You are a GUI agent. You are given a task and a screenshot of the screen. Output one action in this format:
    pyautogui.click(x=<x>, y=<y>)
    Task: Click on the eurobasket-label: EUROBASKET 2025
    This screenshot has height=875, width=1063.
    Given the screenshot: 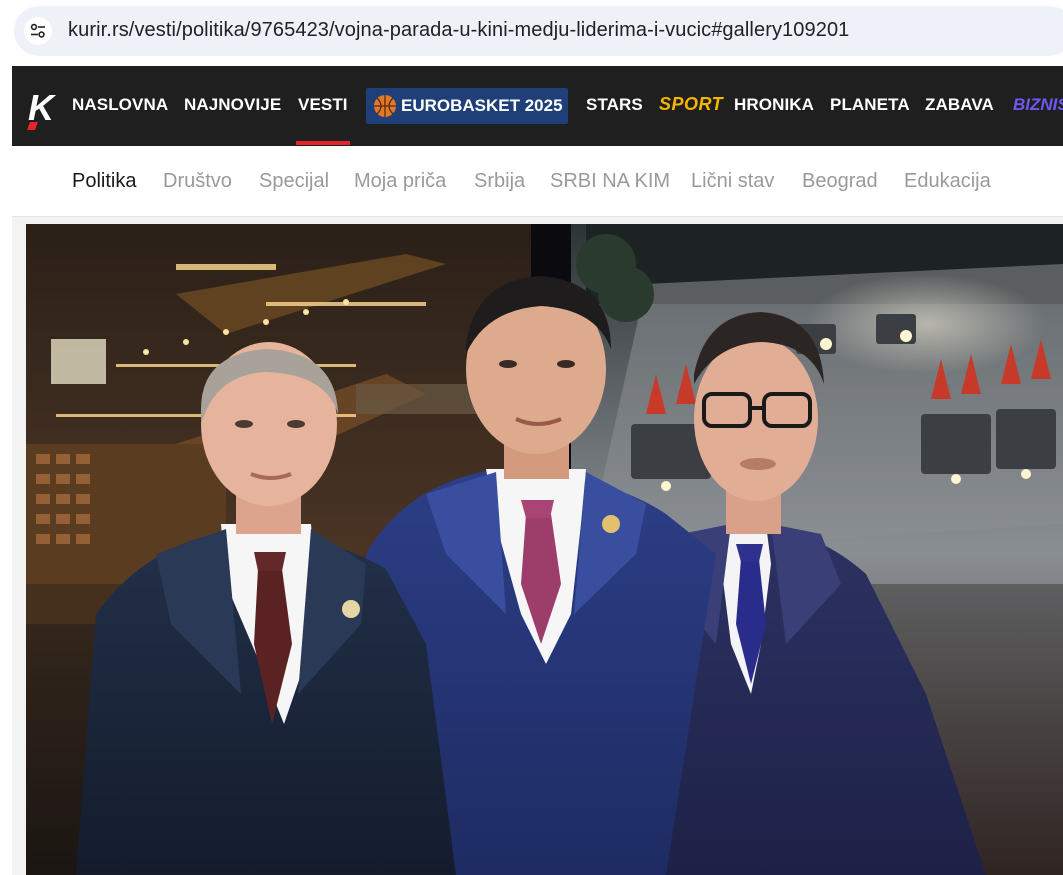 What is the action you would take?
    pyautogui.click(x=482, y=105)
    